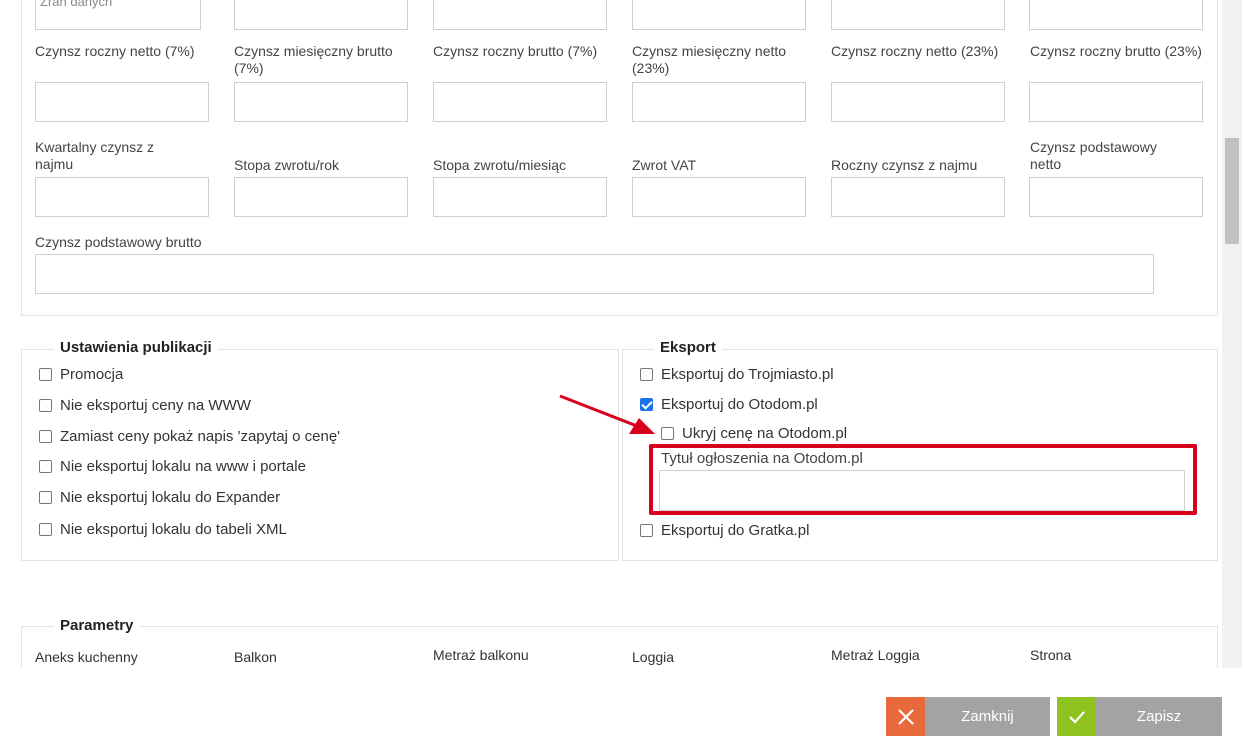 The height and width of the screenshot is (750, 1245). What do you see at coordinates (915, 51) in the screenshot?
I see `label-czynsz-roczny-netto-23: Czynsz roczny netto (23%)` at bounding box center [915, 51].